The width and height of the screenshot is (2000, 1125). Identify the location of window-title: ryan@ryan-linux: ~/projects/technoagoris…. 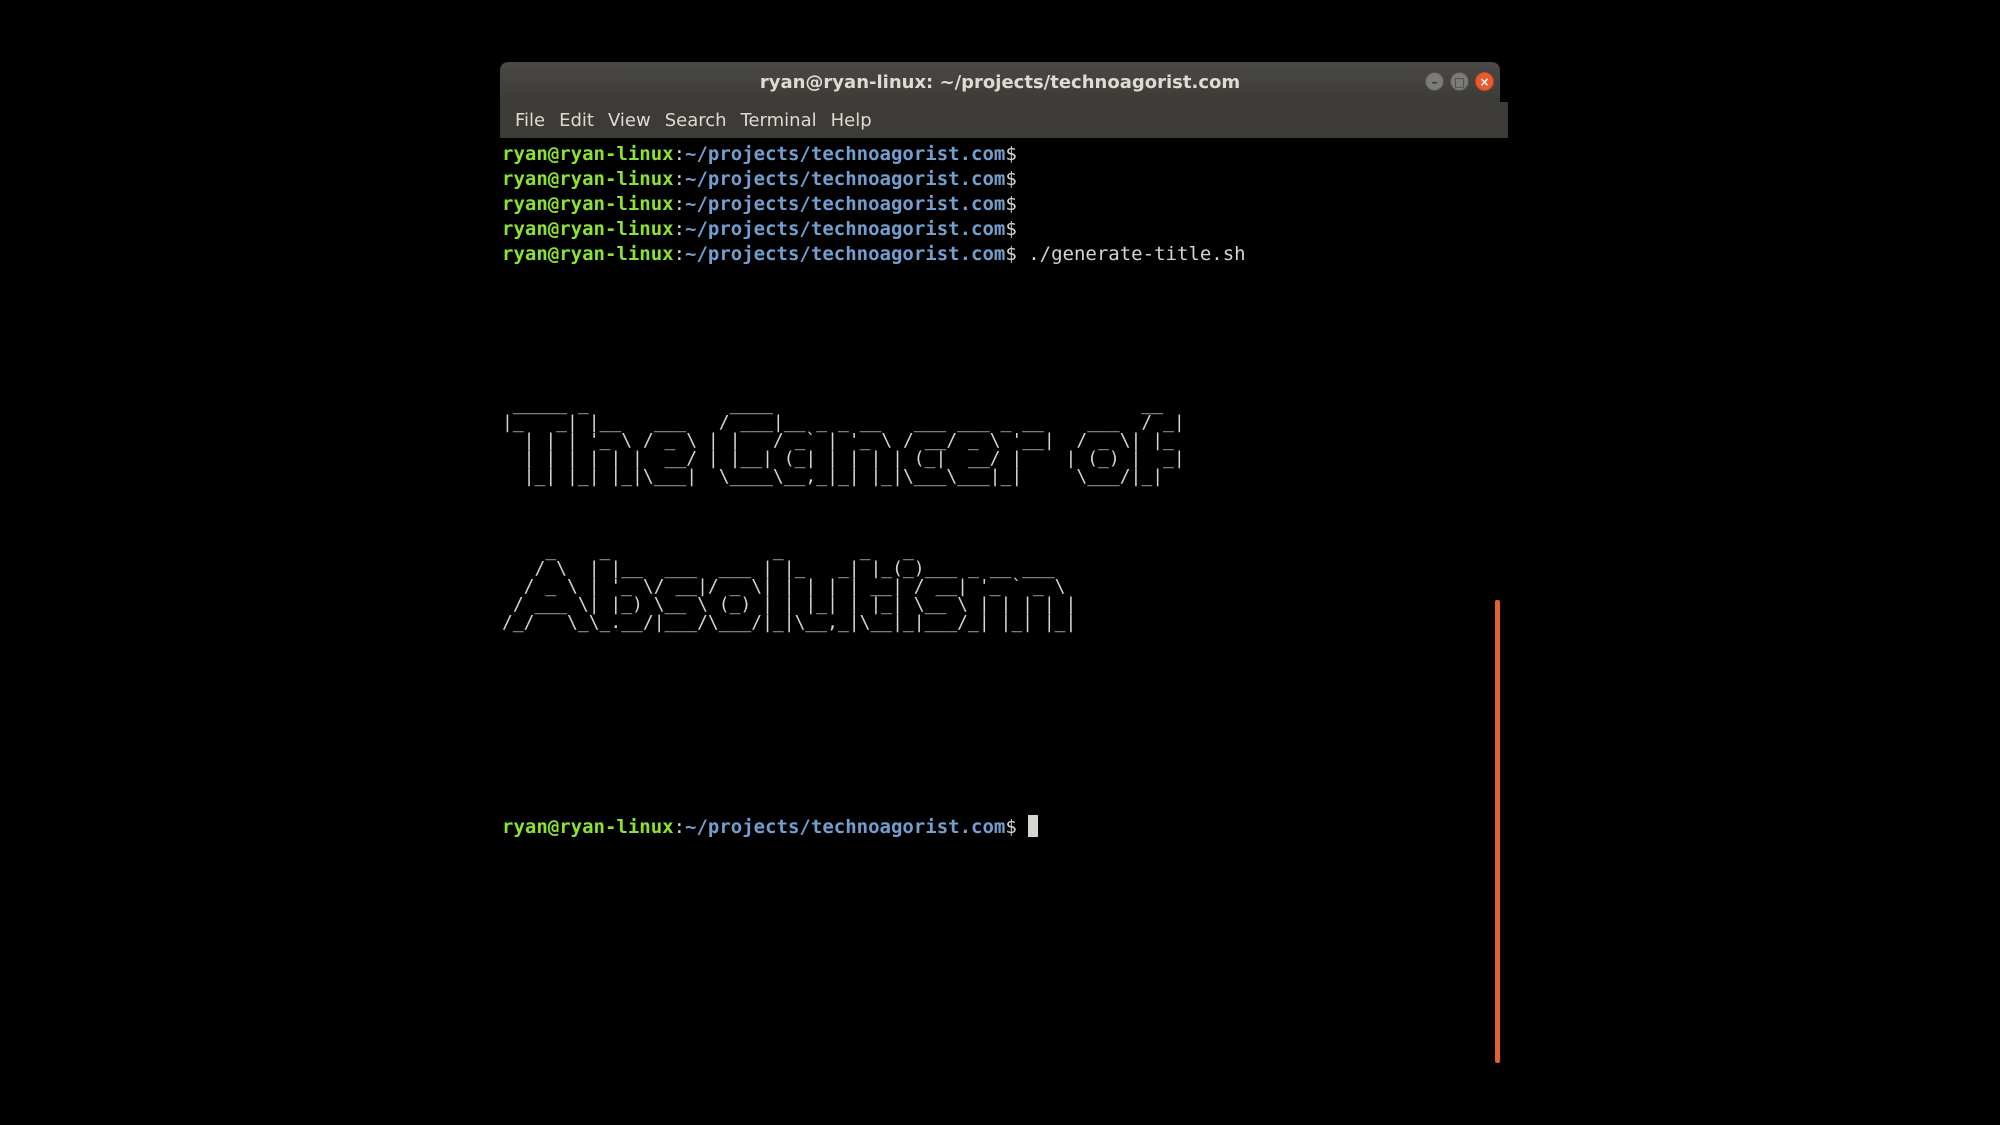
(1000, 82).